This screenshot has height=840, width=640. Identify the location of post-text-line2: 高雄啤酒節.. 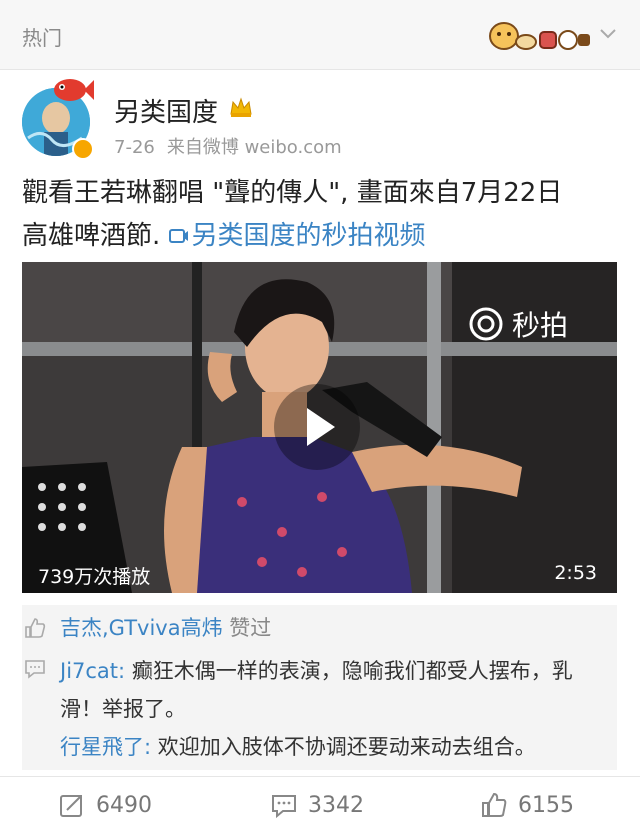
(91, 236).